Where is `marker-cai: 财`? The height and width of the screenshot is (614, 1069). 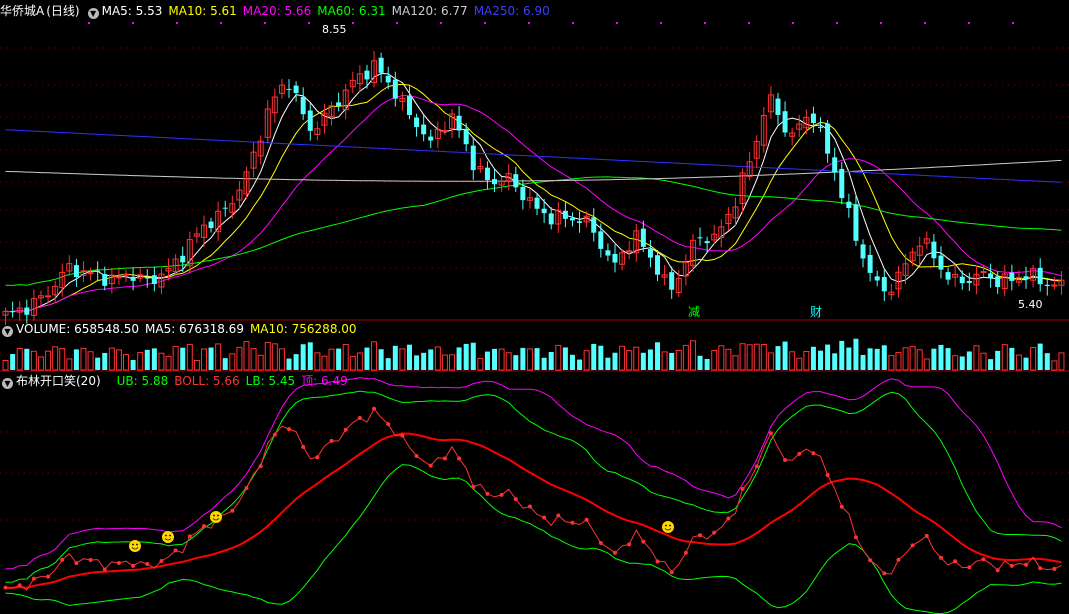
marker-cai: 财 is located at coordinates (816, 312).